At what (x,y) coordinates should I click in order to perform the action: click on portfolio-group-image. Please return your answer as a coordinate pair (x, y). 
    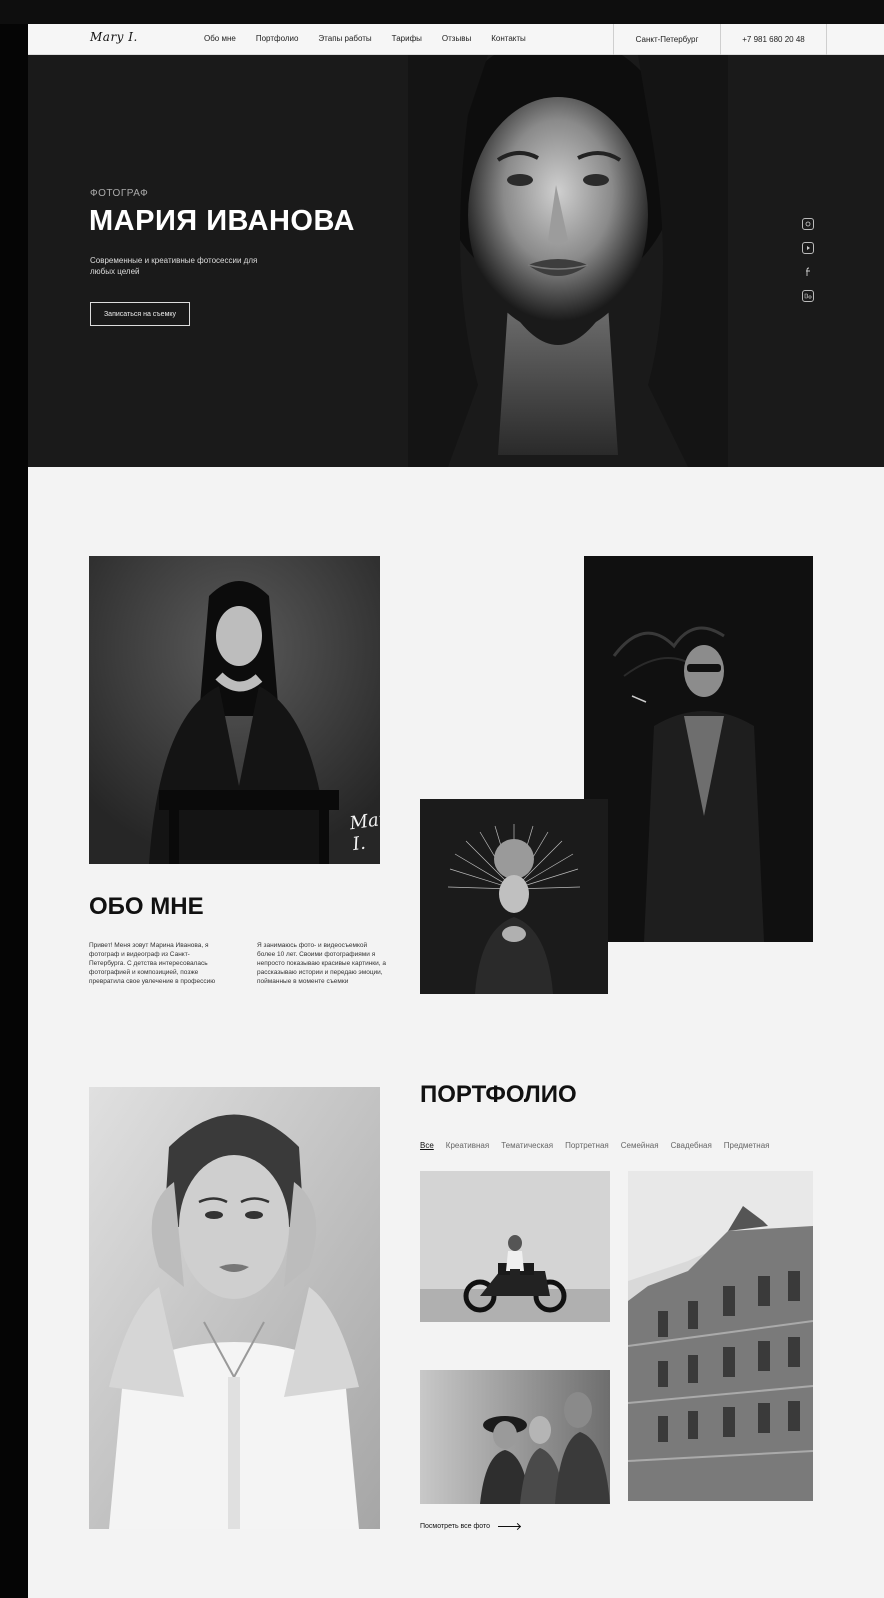
    Looking at the image, I should click on (515, 1437).